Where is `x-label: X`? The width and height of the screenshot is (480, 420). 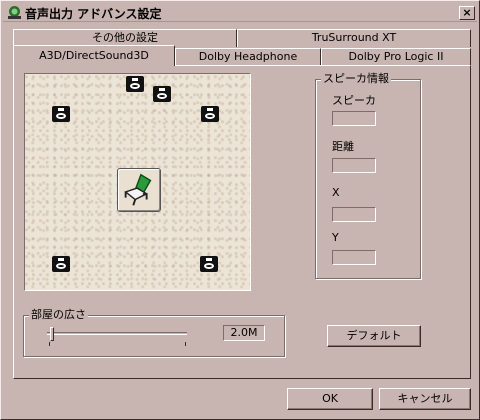 x-label: X is located at coordinates (336, 192).